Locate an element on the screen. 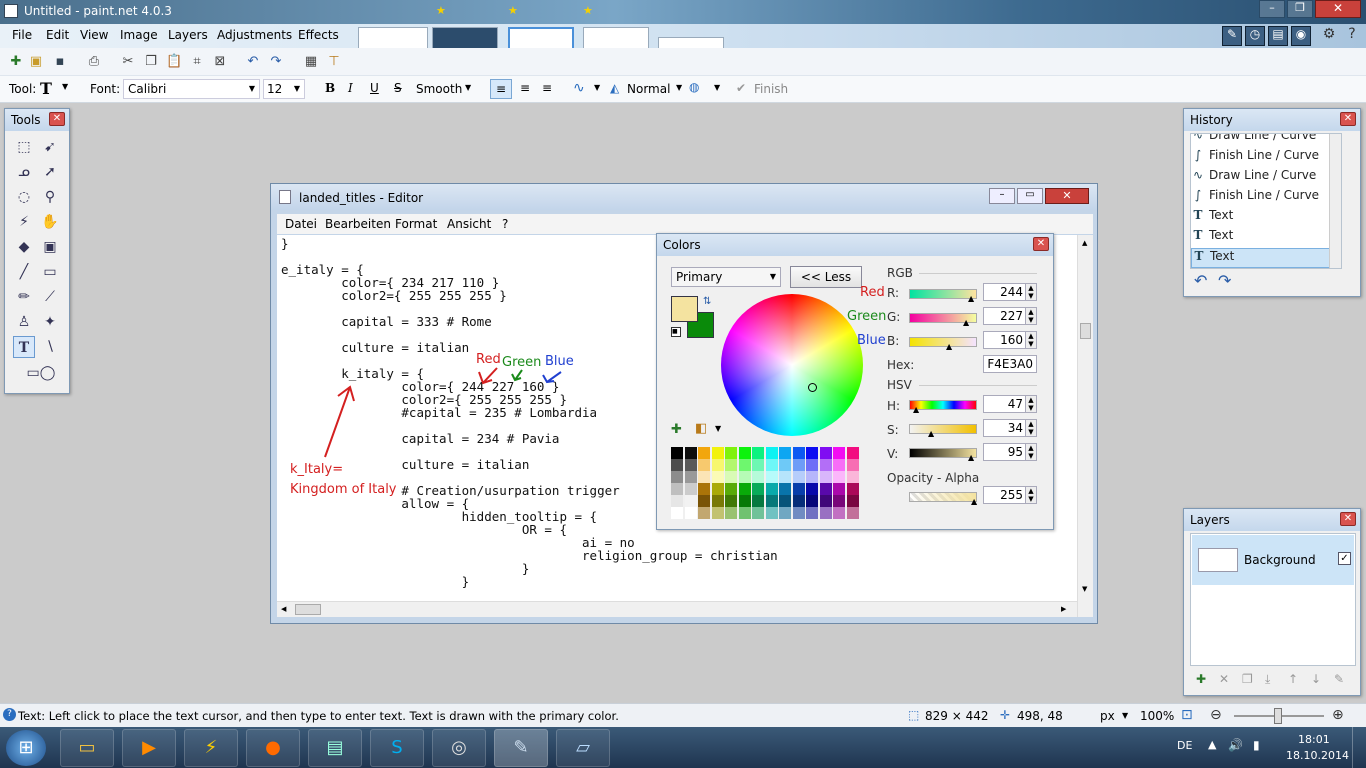  alpha-spinner: ▲ ▼ is located at coordinates (1031, 495).